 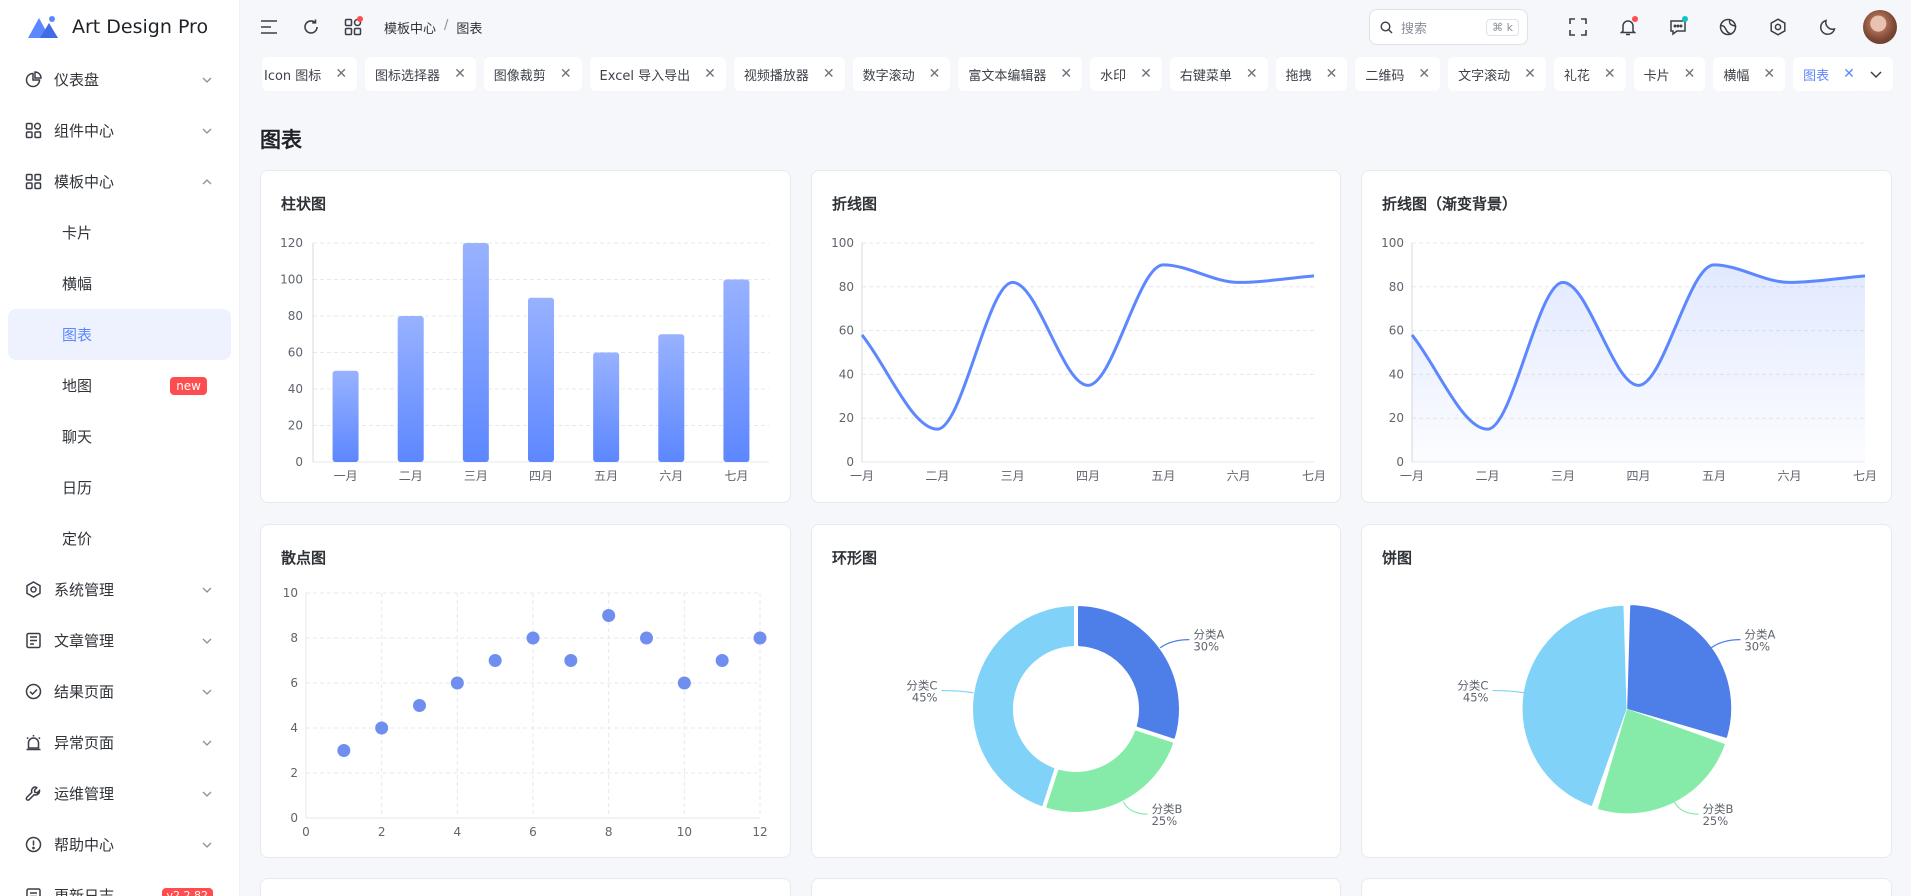 I want to click on sidebar-subitem-cards: 卡片, so click(x=119, y=232).